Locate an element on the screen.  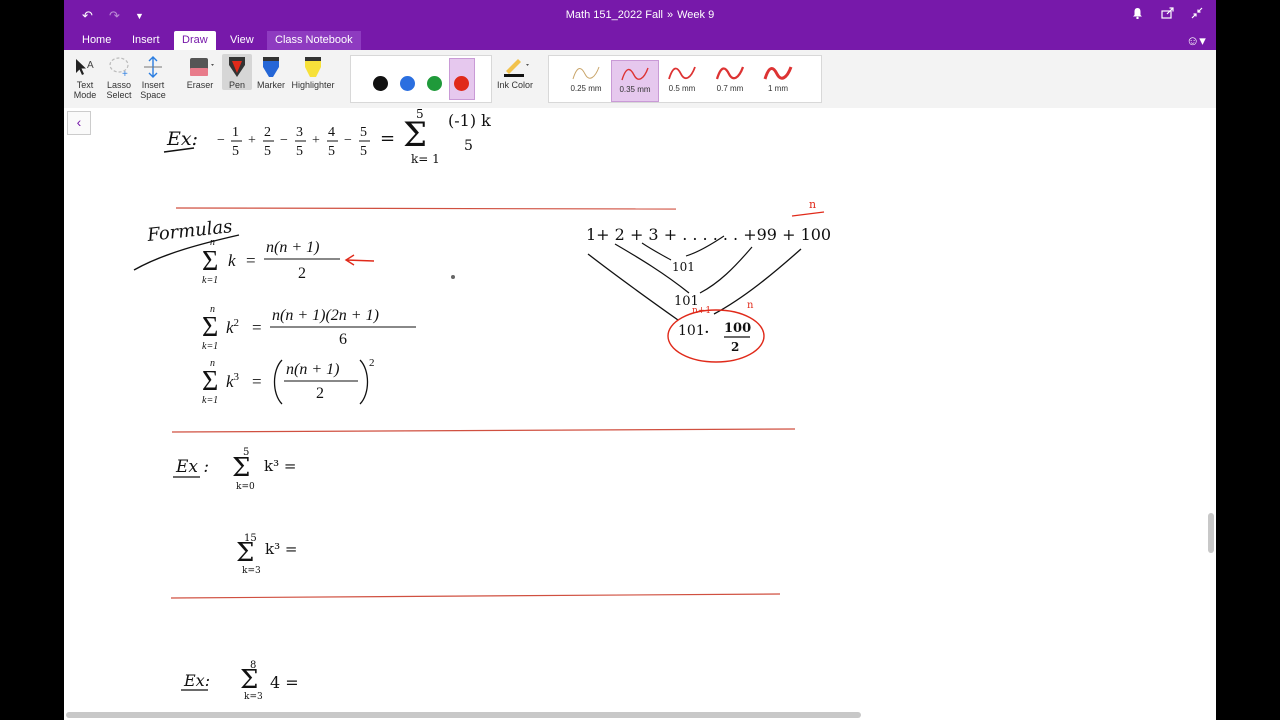
gauss-arc-inner-left is located at coordinates (656, 251).